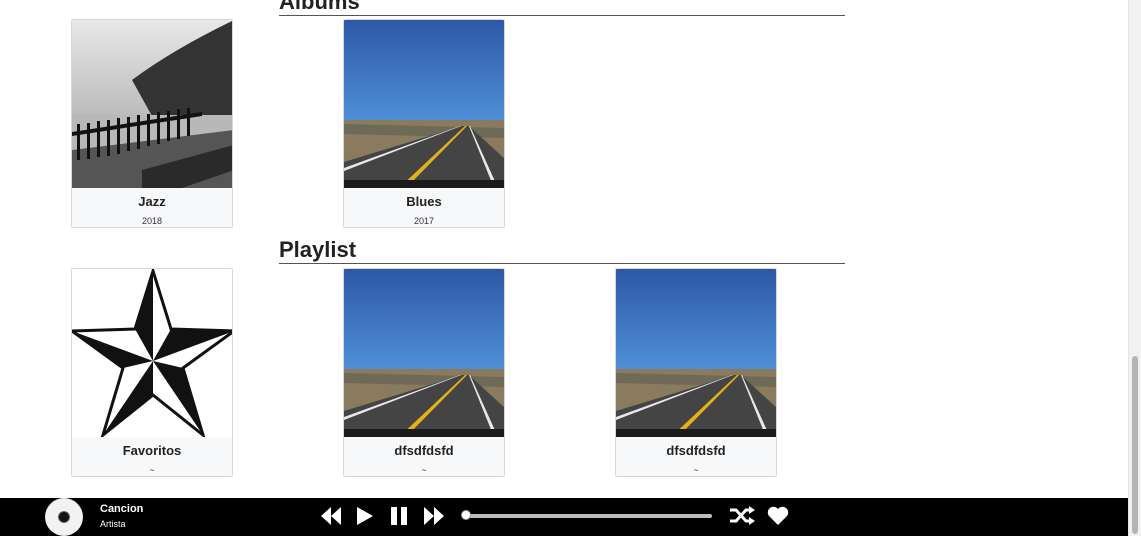 The width and height of the screenshot is (1141, 536). What do you see at coordinates (1135, 445) in the screenshot?
I see `scrollbar-thumb` at bounding box center [1135, 445].